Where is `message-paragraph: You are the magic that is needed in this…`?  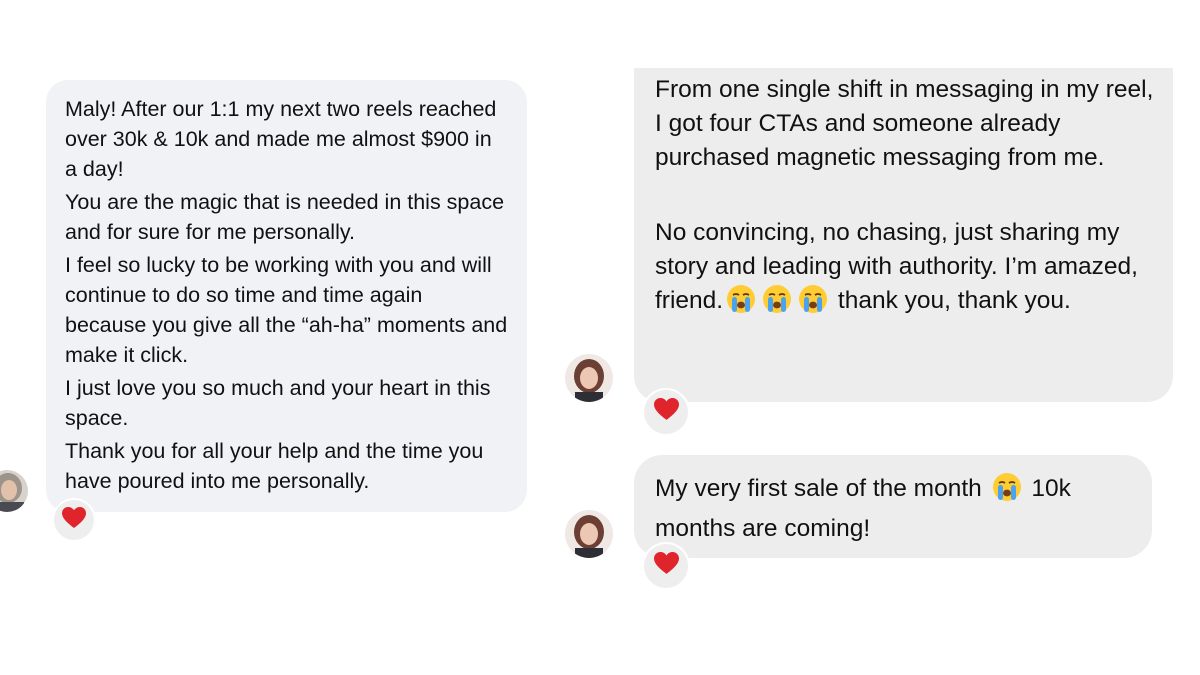
message-paragraph: You are the magic that is needed in this… is located at coordinates (285, 217).